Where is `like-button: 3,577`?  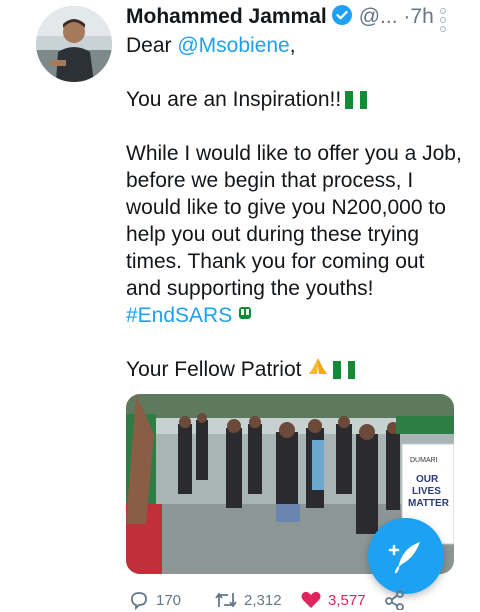
like-button: 3,577 is located at coordinates (333, 600).